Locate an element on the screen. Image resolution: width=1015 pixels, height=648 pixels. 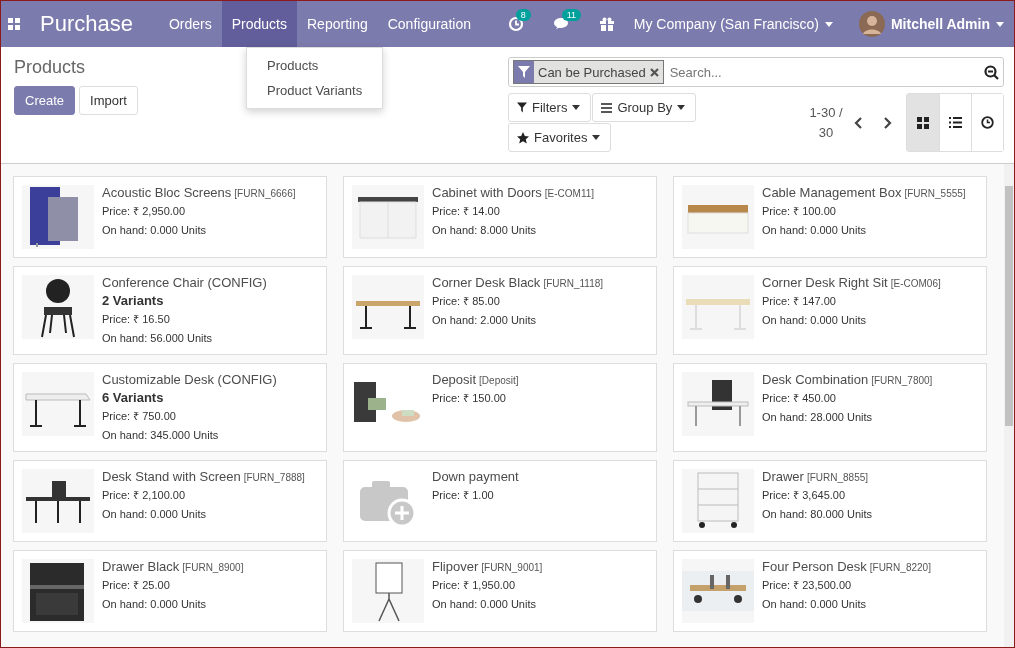
product-card: Drawer Black [FURN_8900] Price: ₹ 25.00 On hand: 0.000 Units is located at coordinates (170, 591).